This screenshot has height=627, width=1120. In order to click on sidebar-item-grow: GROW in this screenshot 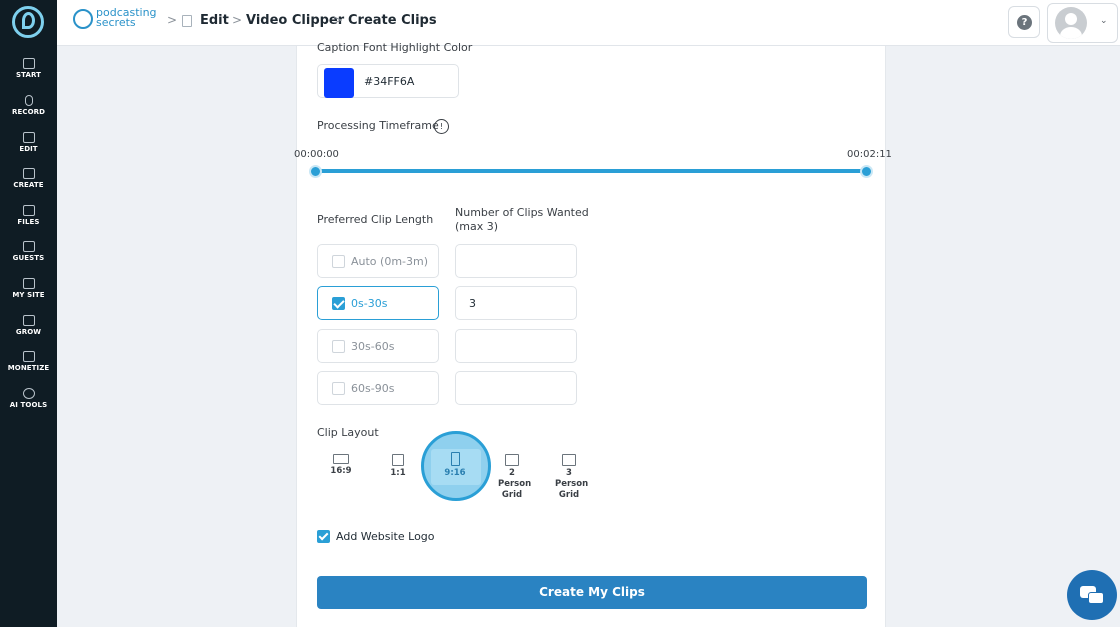, I will do `click(28, 325)`.